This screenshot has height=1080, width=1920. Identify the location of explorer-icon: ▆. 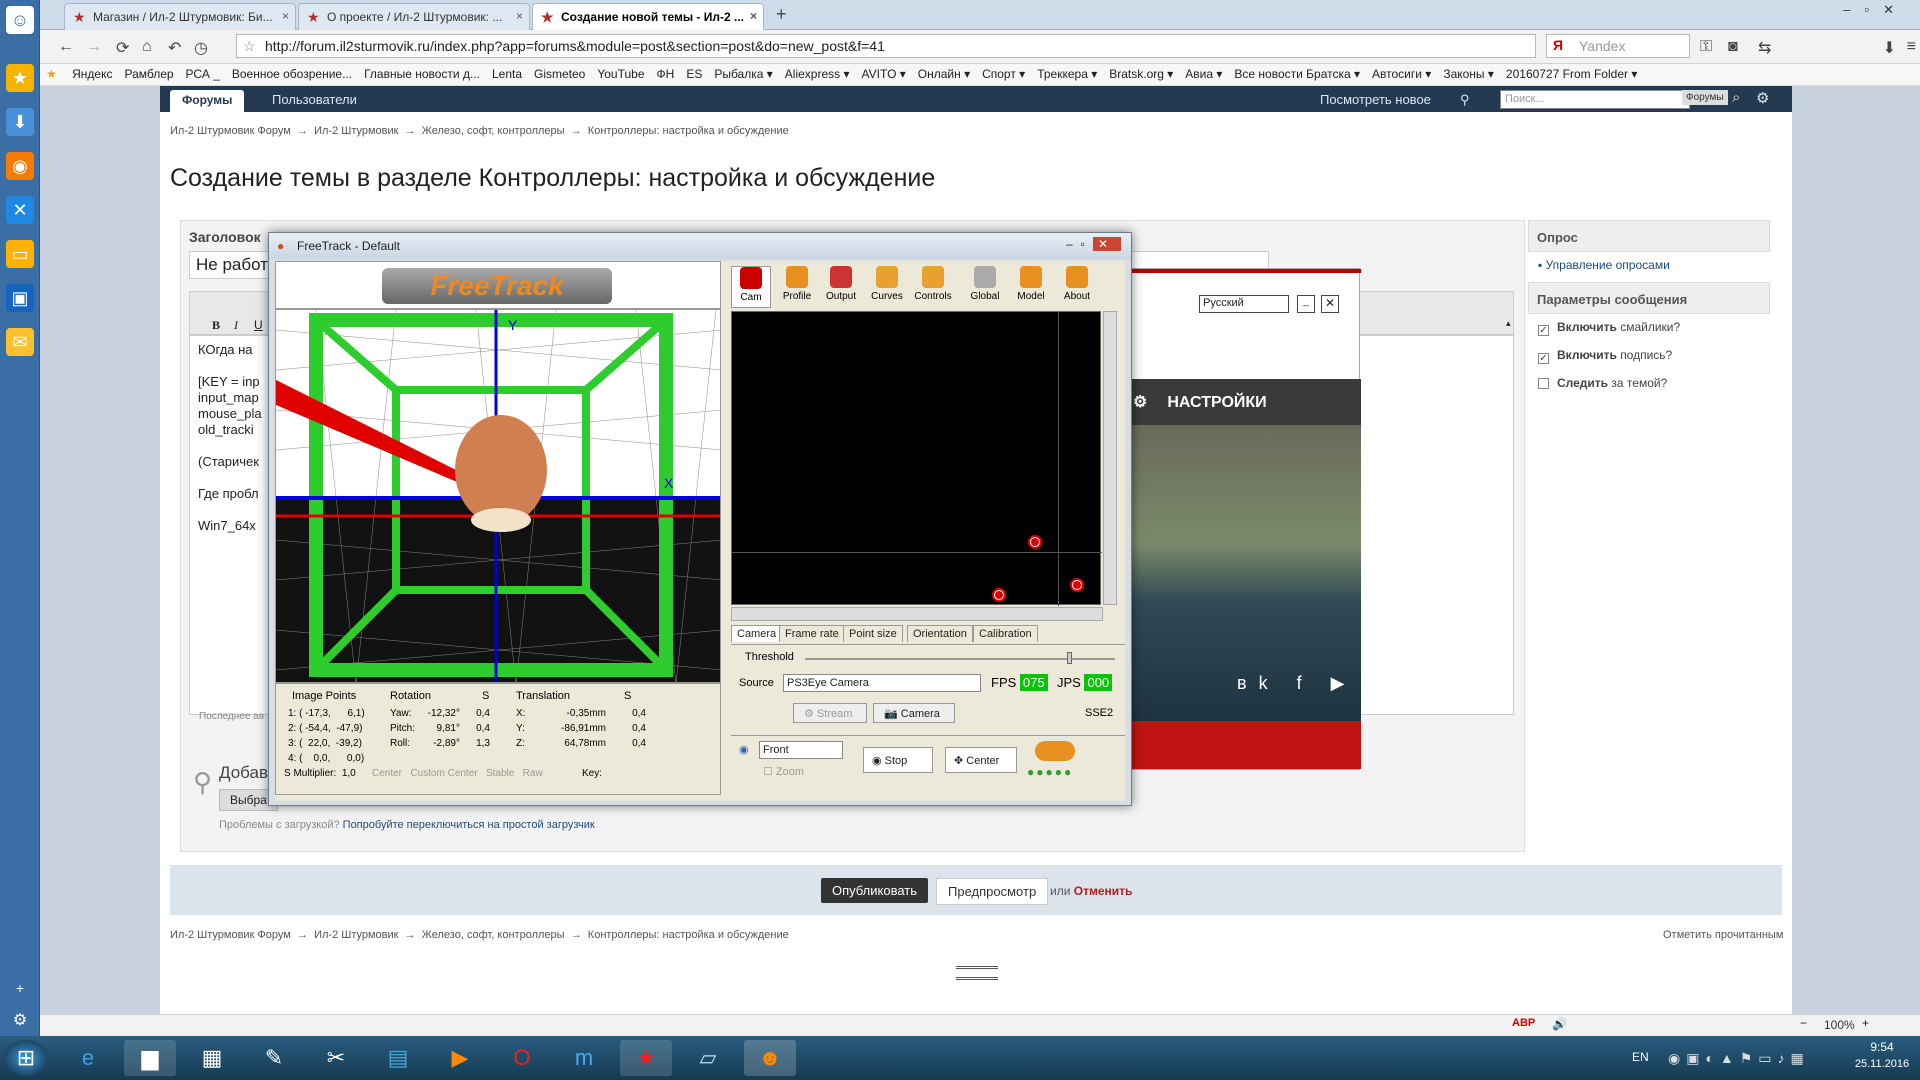
(150, 1058).